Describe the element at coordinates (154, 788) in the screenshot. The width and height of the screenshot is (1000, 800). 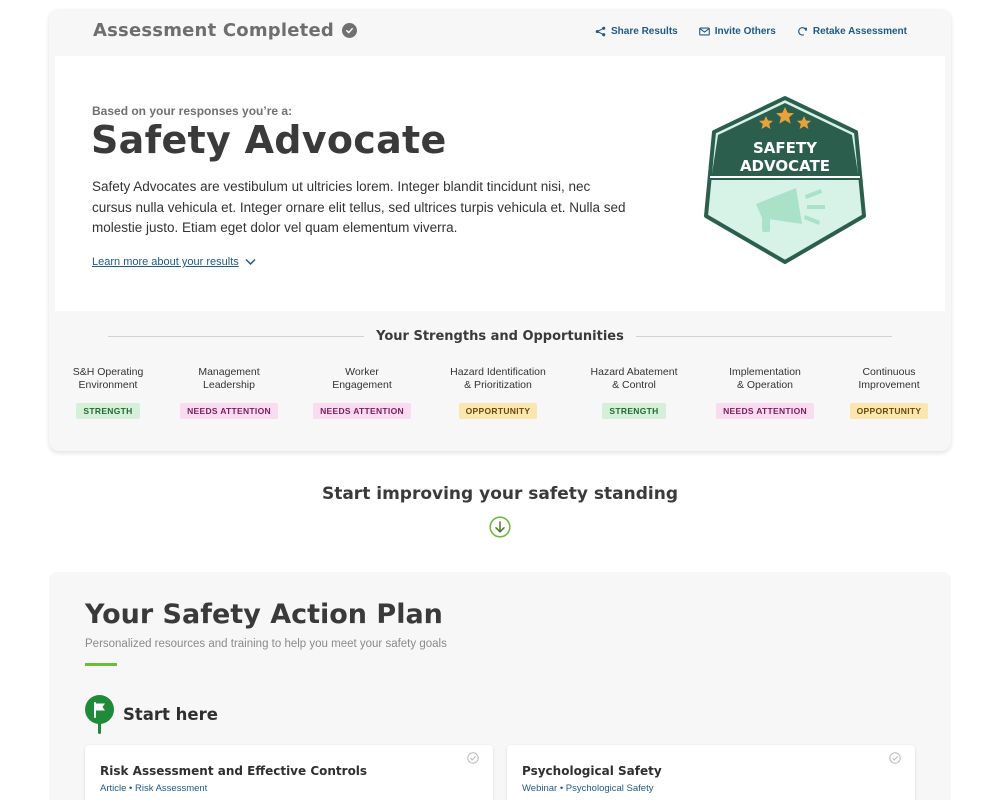
I see `resource-meta: Article • Risk Assessment` at that location.